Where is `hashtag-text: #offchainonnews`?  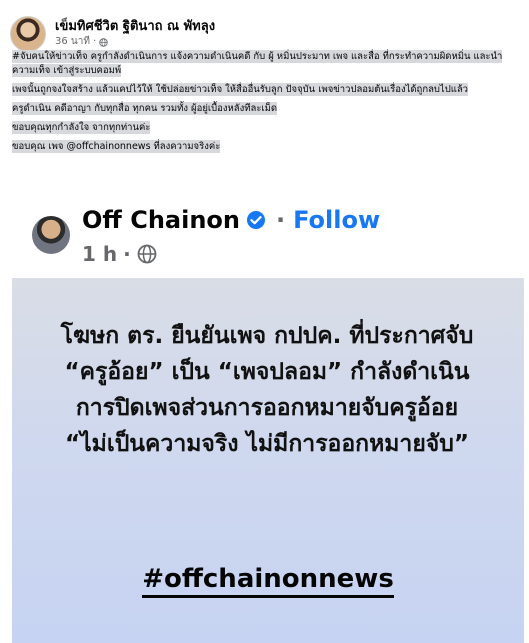 hashtag-text: #offchainonnews is located at coordinates (268, 581).